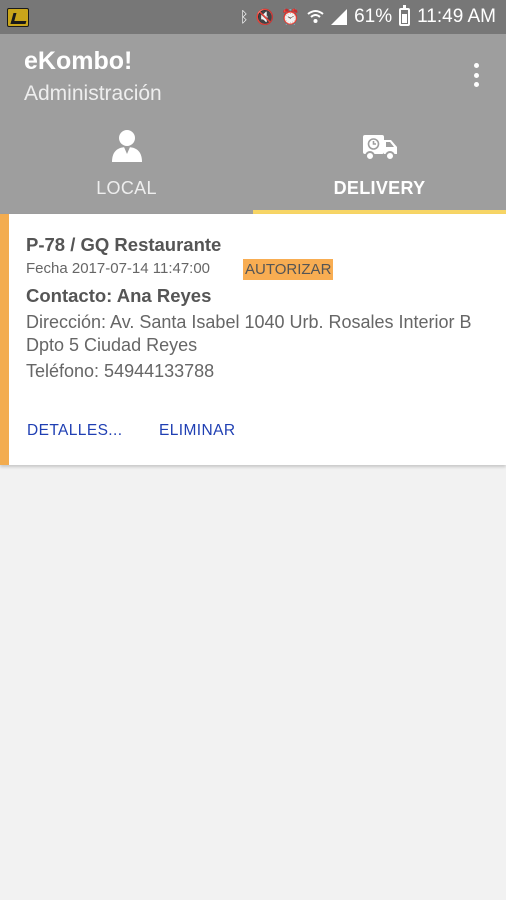 The width and height of the screenshot is (506, 900). What do you see at coordinates (119, 295) in the screenshot?
I see `order-contact: Contacto: Ana Reyes` at bounding box center [119, 295].